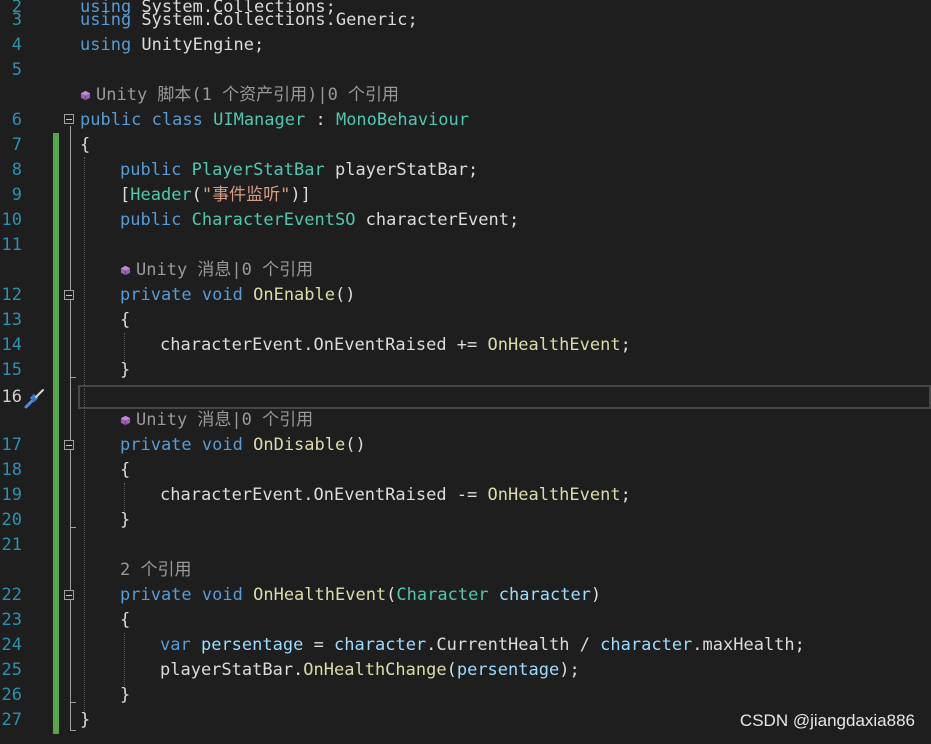 The height and width of the screenshot is (744, 931). What do you see at coordinates (11, 245) in the screenshot?
I see `line-number: 11` at bounding box center [11, 245].